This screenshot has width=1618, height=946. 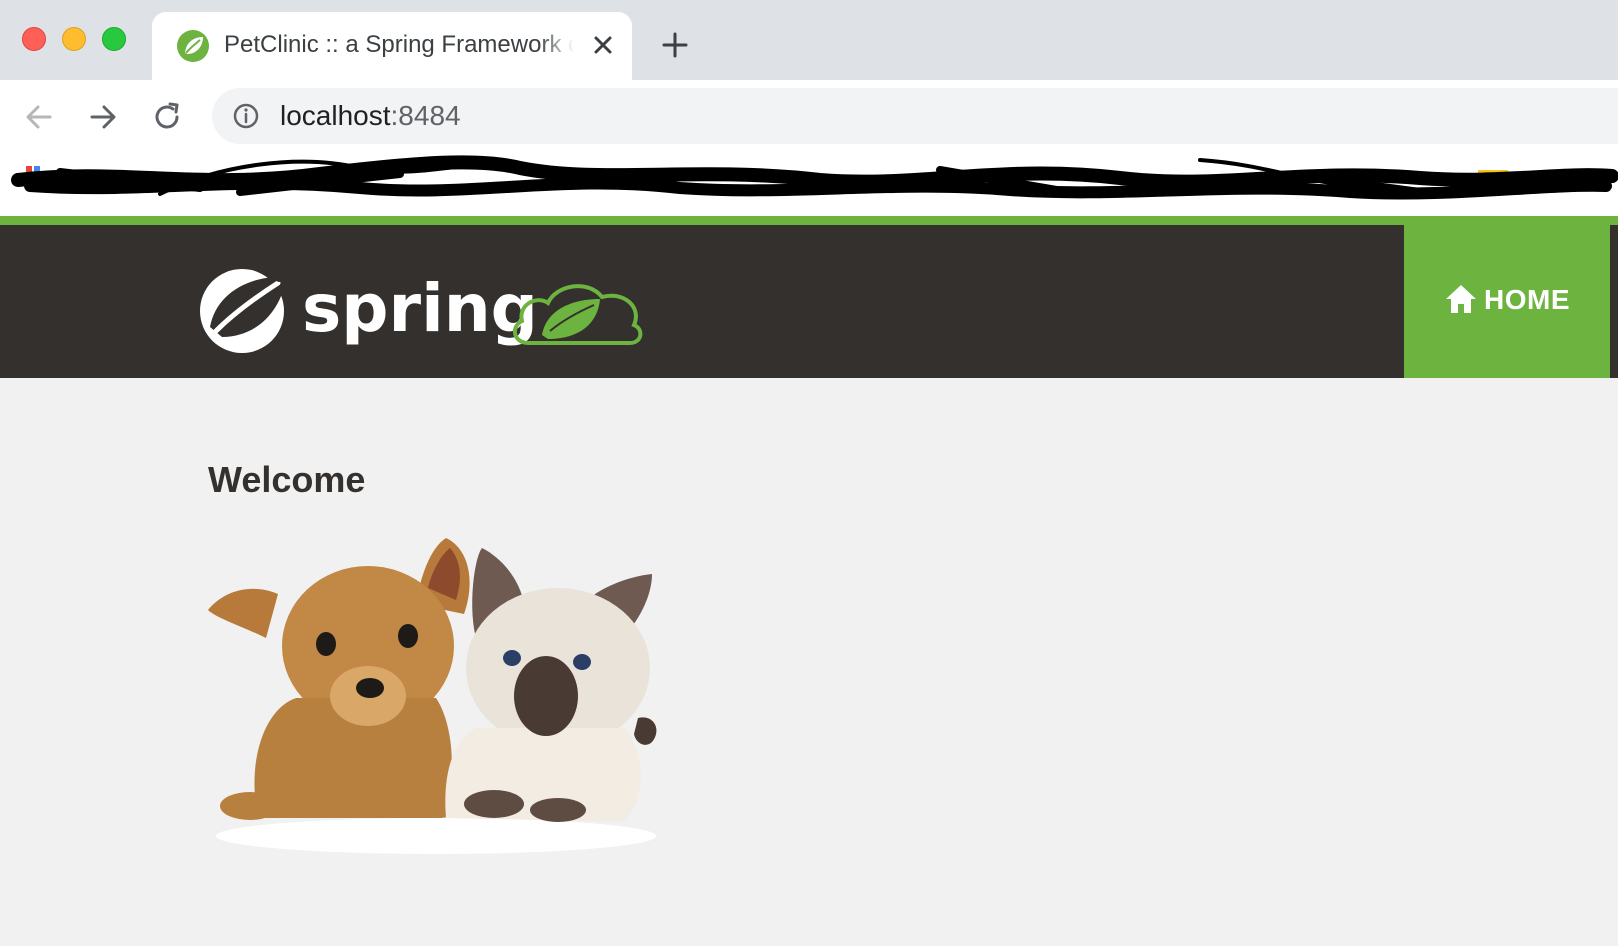 What do you see at coordinates (335, 115) in the screenshot?
I see `url-host: localhost` at bounding box center [335, 115].